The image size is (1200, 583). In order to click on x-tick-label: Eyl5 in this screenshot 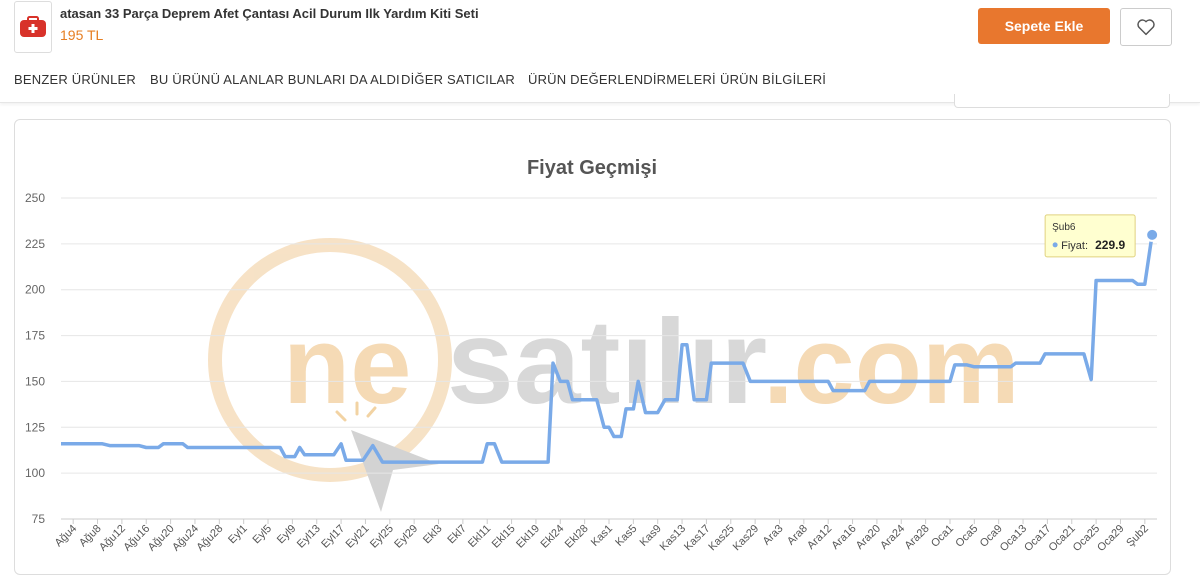, I will do `click(263, 535)`.